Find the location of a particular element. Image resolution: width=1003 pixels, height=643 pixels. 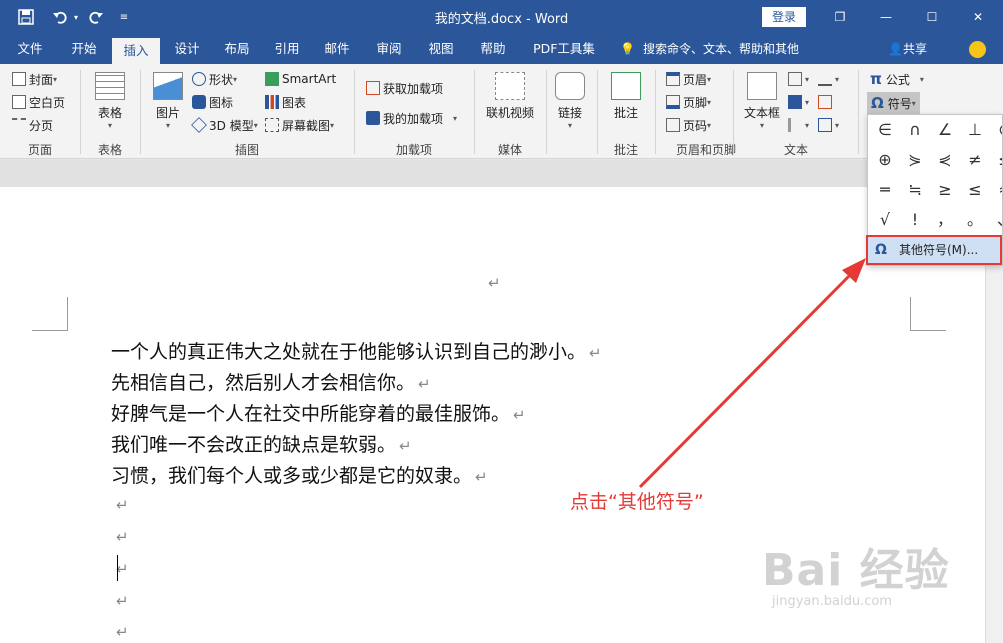

watermark-brand: Bai 经验 is located at coordinates (856, 570).